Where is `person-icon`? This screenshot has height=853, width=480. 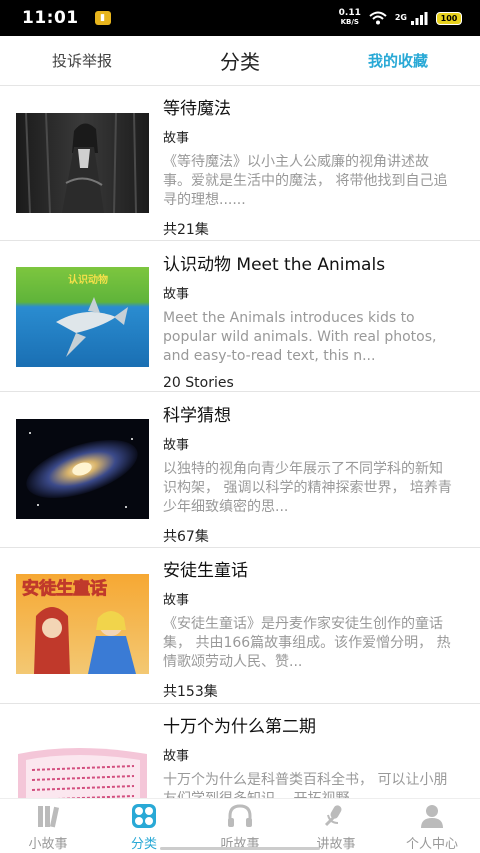 person-icon is located at coordinates (432, 816).